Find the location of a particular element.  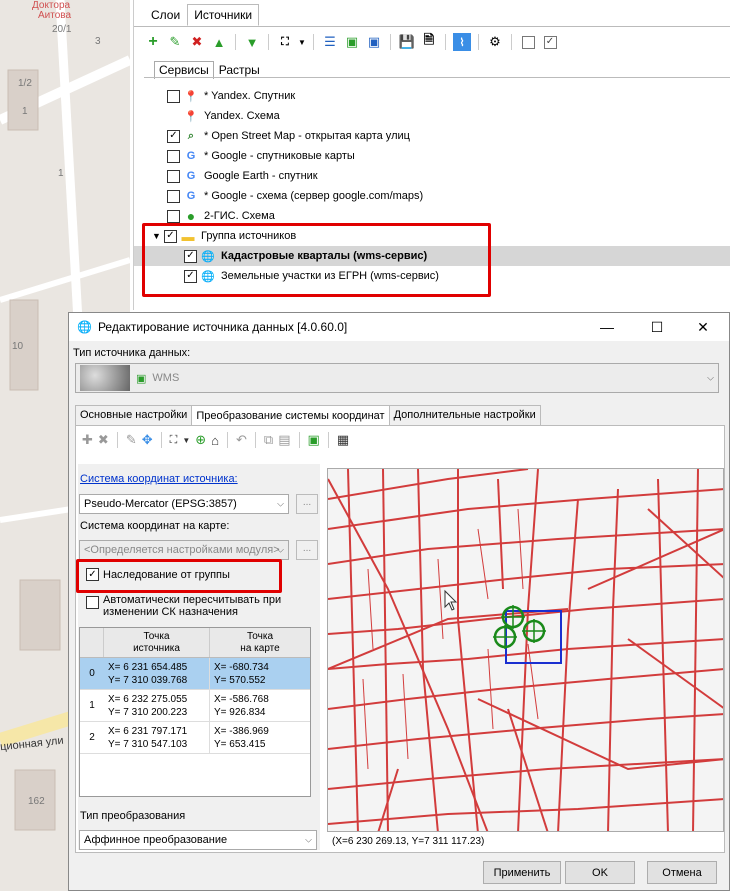

source-checkbox: ✓ is located at coordinates (173, 136).